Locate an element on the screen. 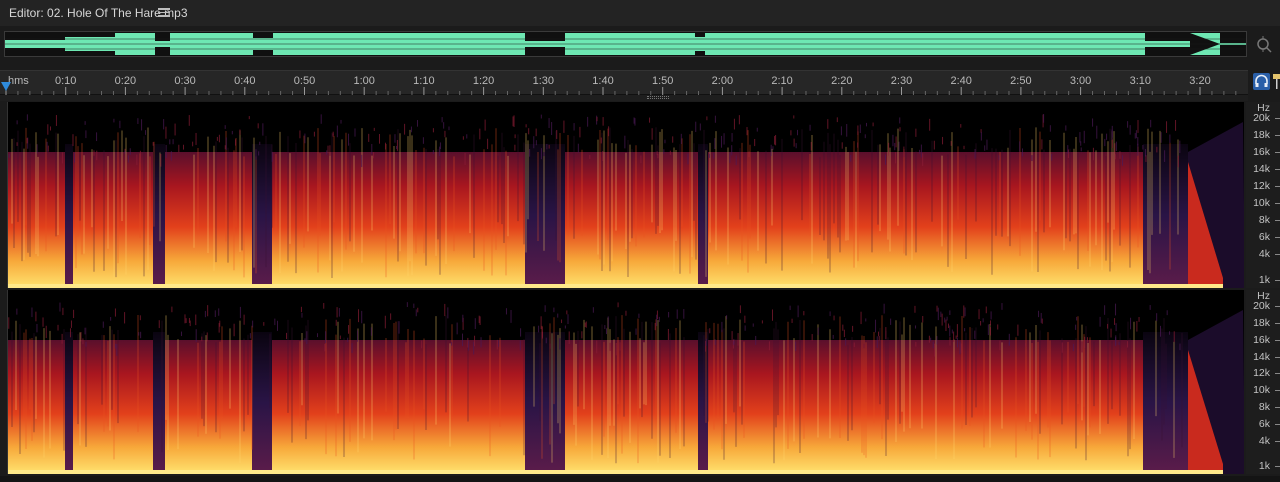 The height and width of the screenshot is (482, 1280). ruler-tick-label: 0:50 is located at coordinates (304, 81).